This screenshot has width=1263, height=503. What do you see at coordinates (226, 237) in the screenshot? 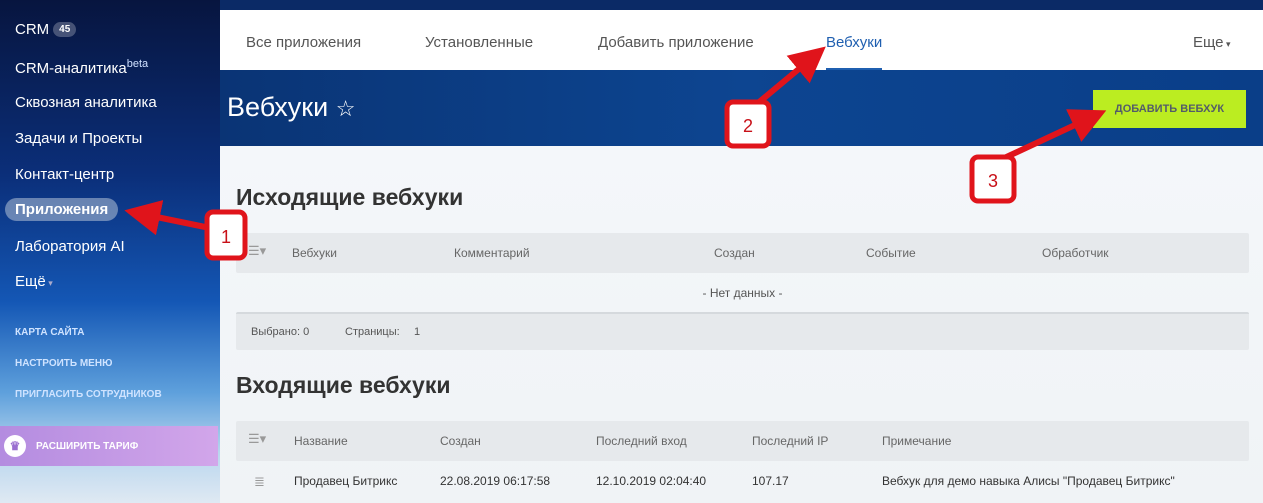
I see `callout-1-label: 1` at bounding box center [226, 237].